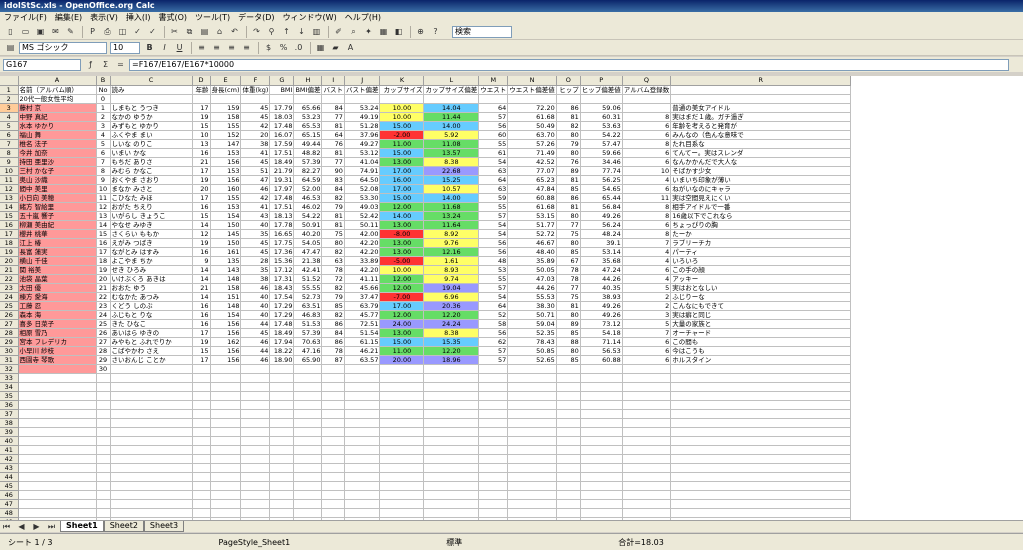  Describe the element at coordinates (57, 90) in the screenshot. I see `cell: 名前（アルバム順）` at that location.